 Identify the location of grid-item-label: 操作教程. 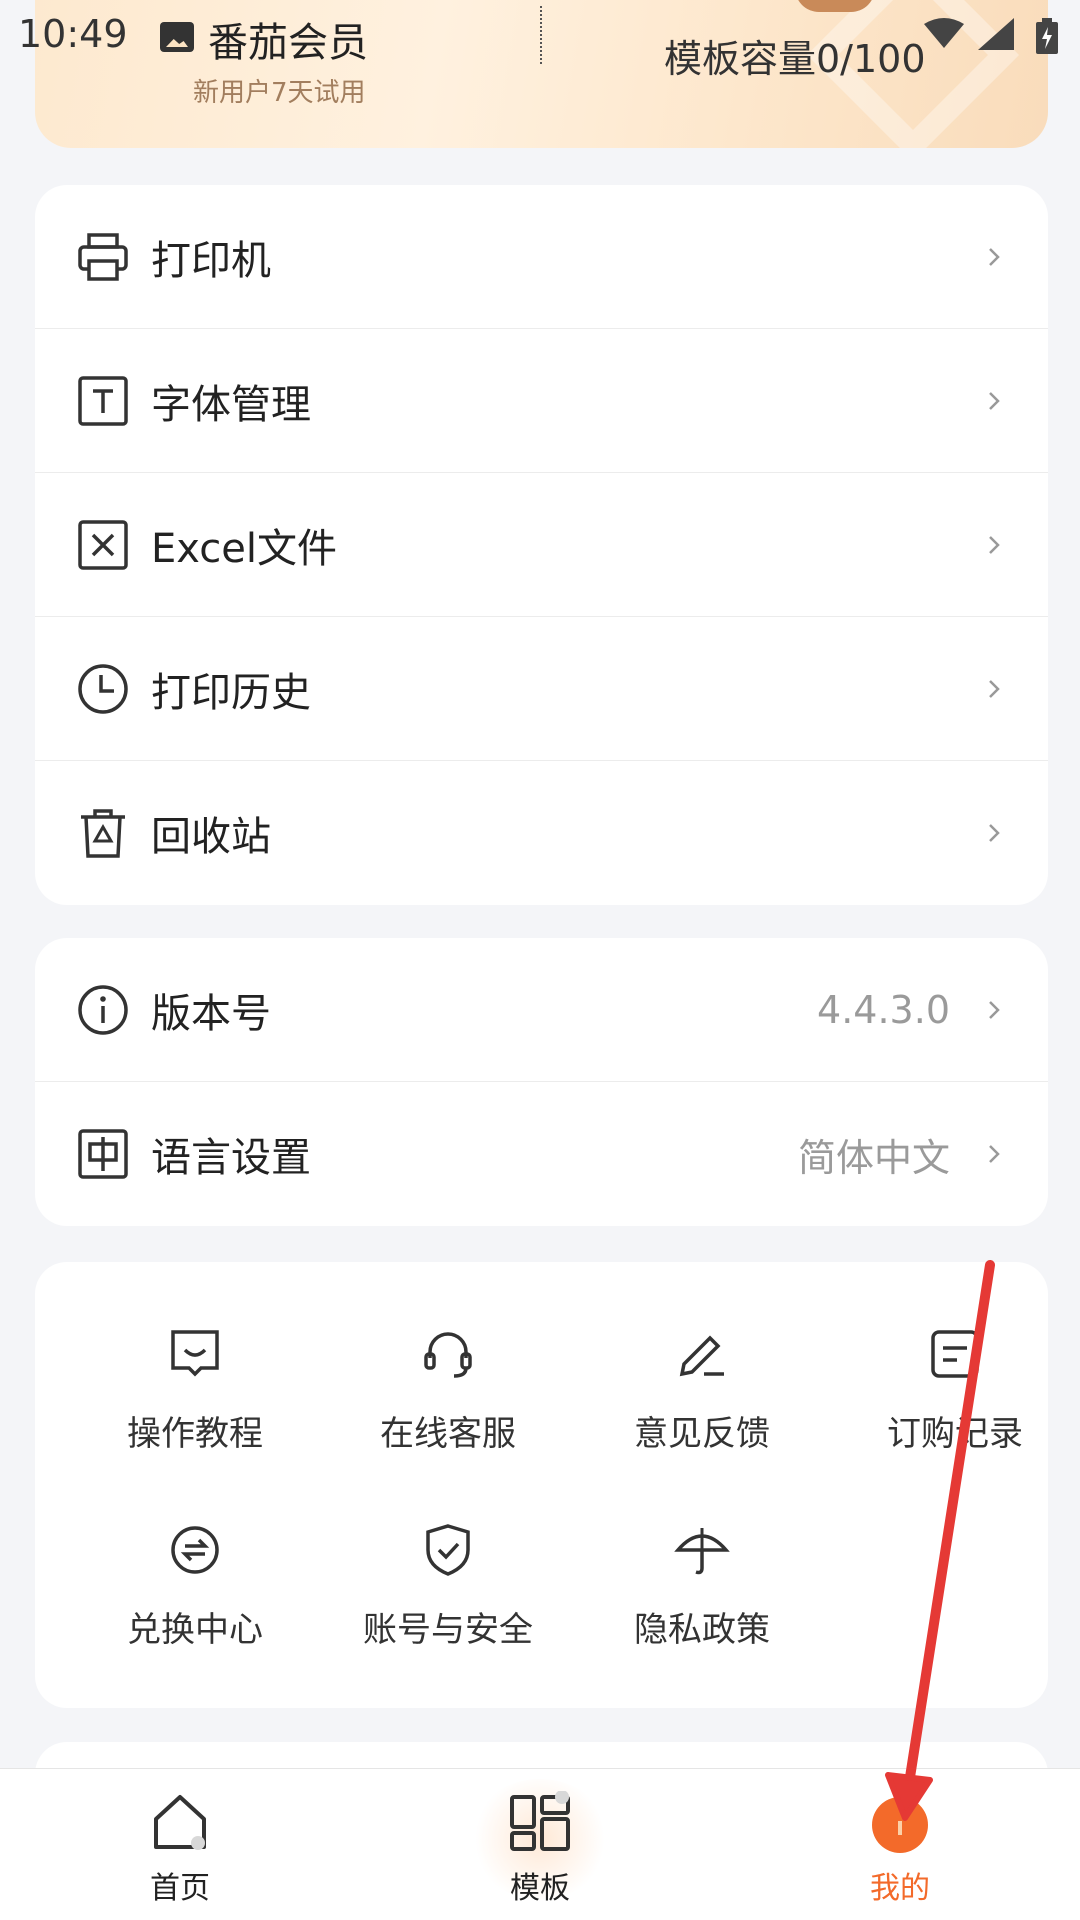
(195, 1434).